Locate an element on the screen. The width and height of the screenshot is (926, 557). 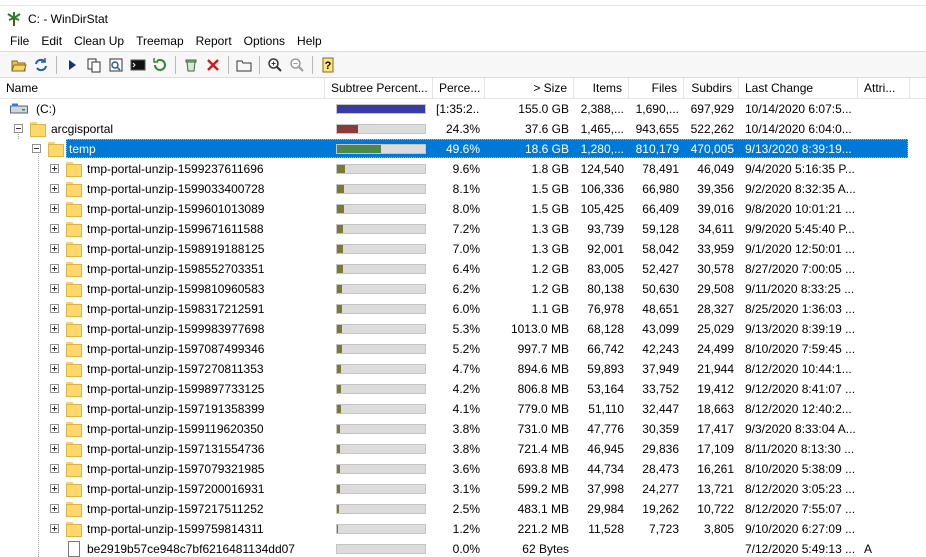
items-cell: 93,739 is located at coordinates (605, 229).